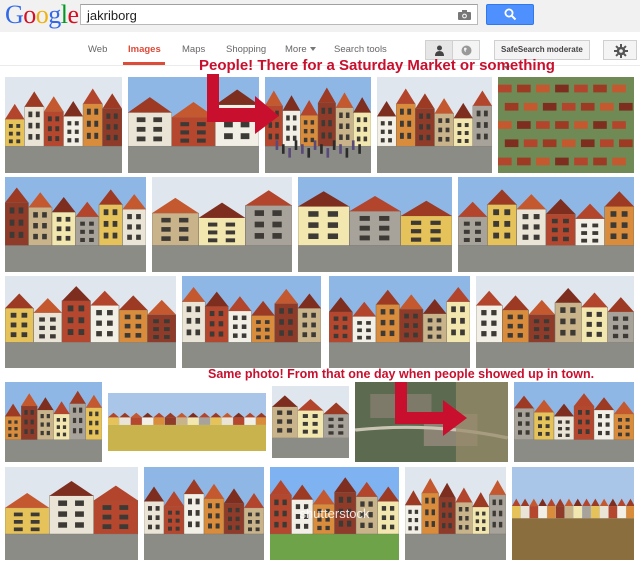 Image resolution: width=640 pixels, height=564 pixels. I want to click on magnifier-icon, so click(510, 14).